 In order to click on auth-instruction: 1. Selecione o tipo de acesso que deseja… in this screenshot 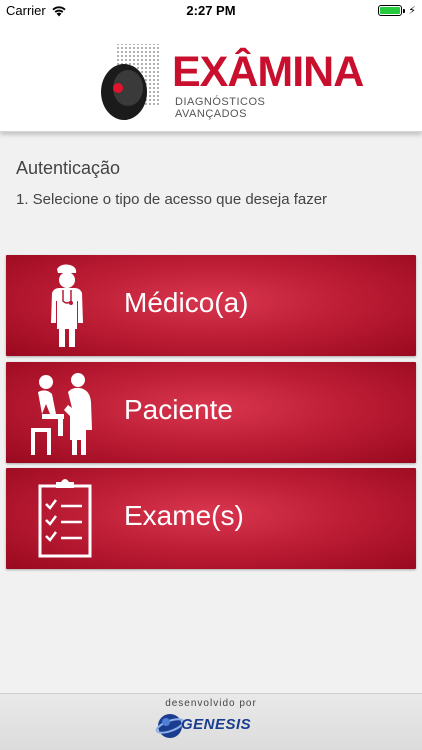, I will do `click(172, 199)`.